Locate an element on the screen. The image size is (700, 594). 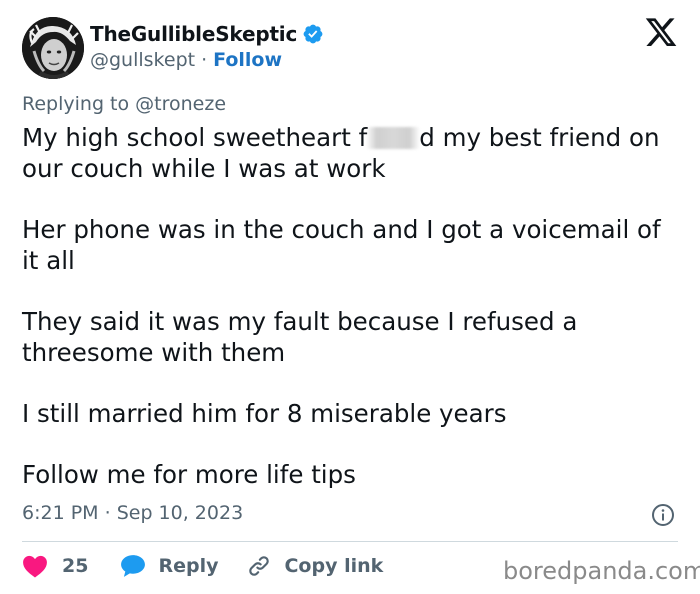
author-display-name: TheGullibleSkeptic is located at coordinates (193, 34).